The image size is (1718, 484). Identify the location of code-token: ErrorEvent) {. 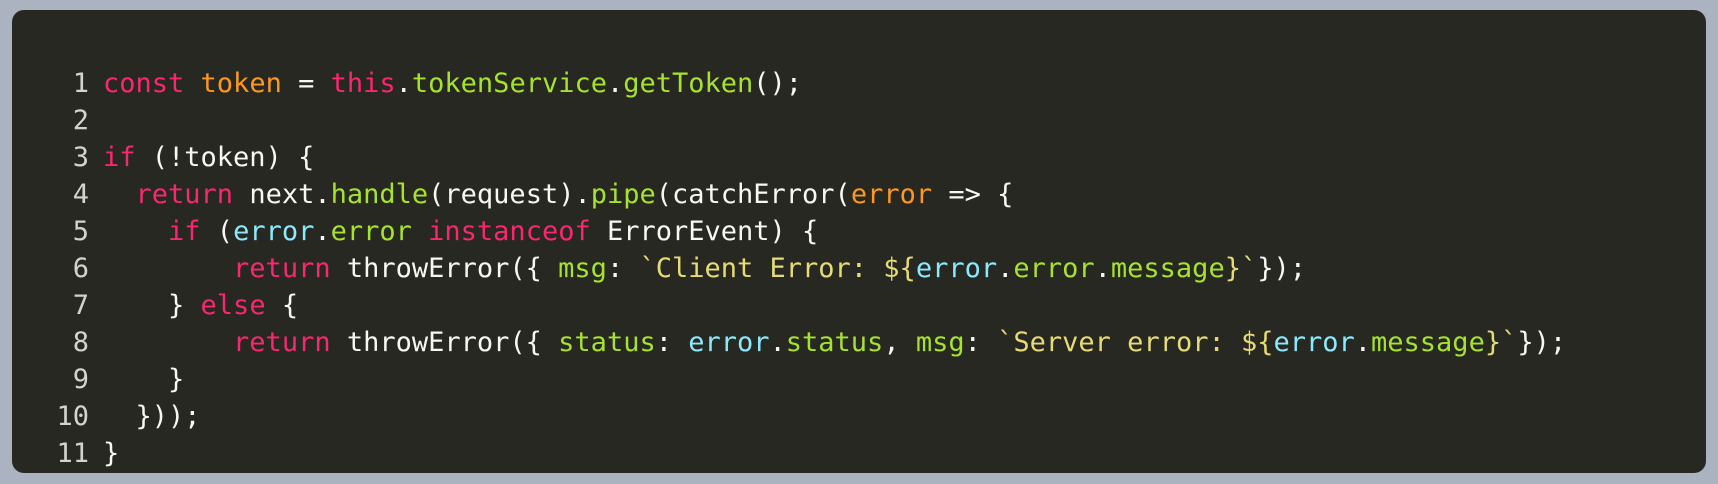
(704, 231).